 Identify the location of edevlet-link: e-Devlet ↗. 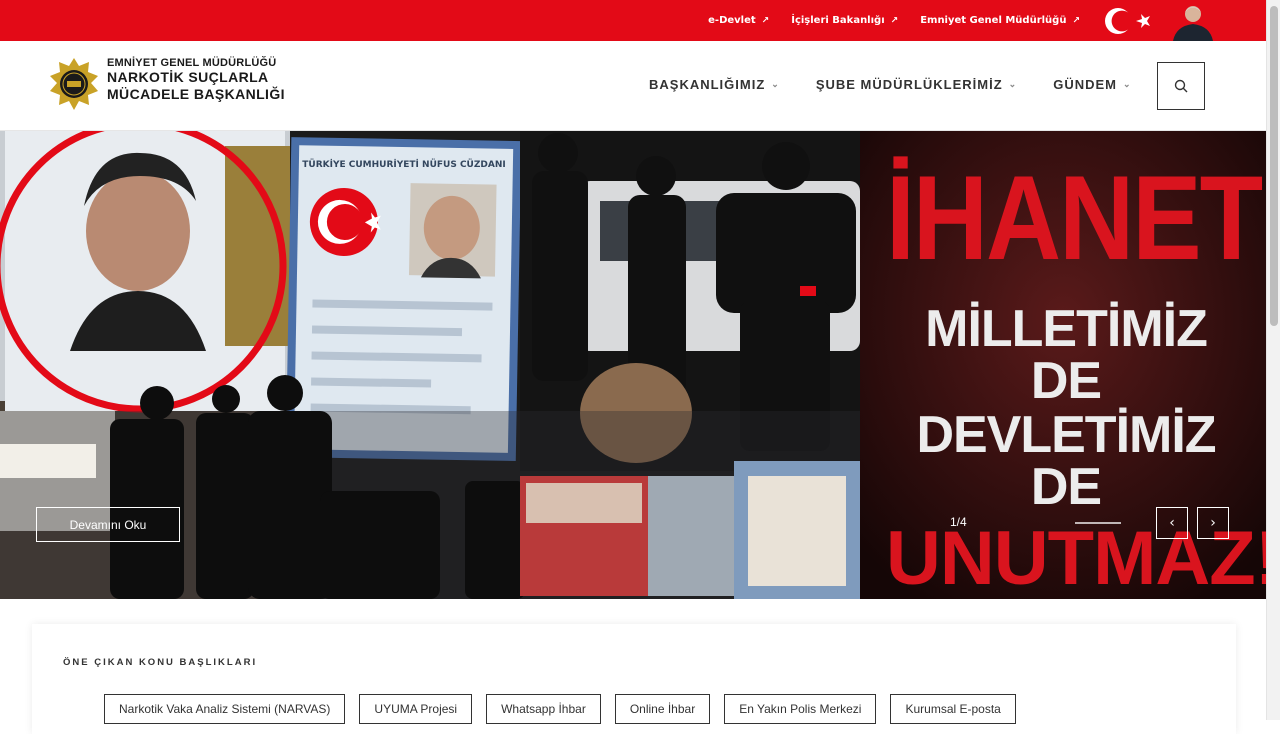
(738, 20).